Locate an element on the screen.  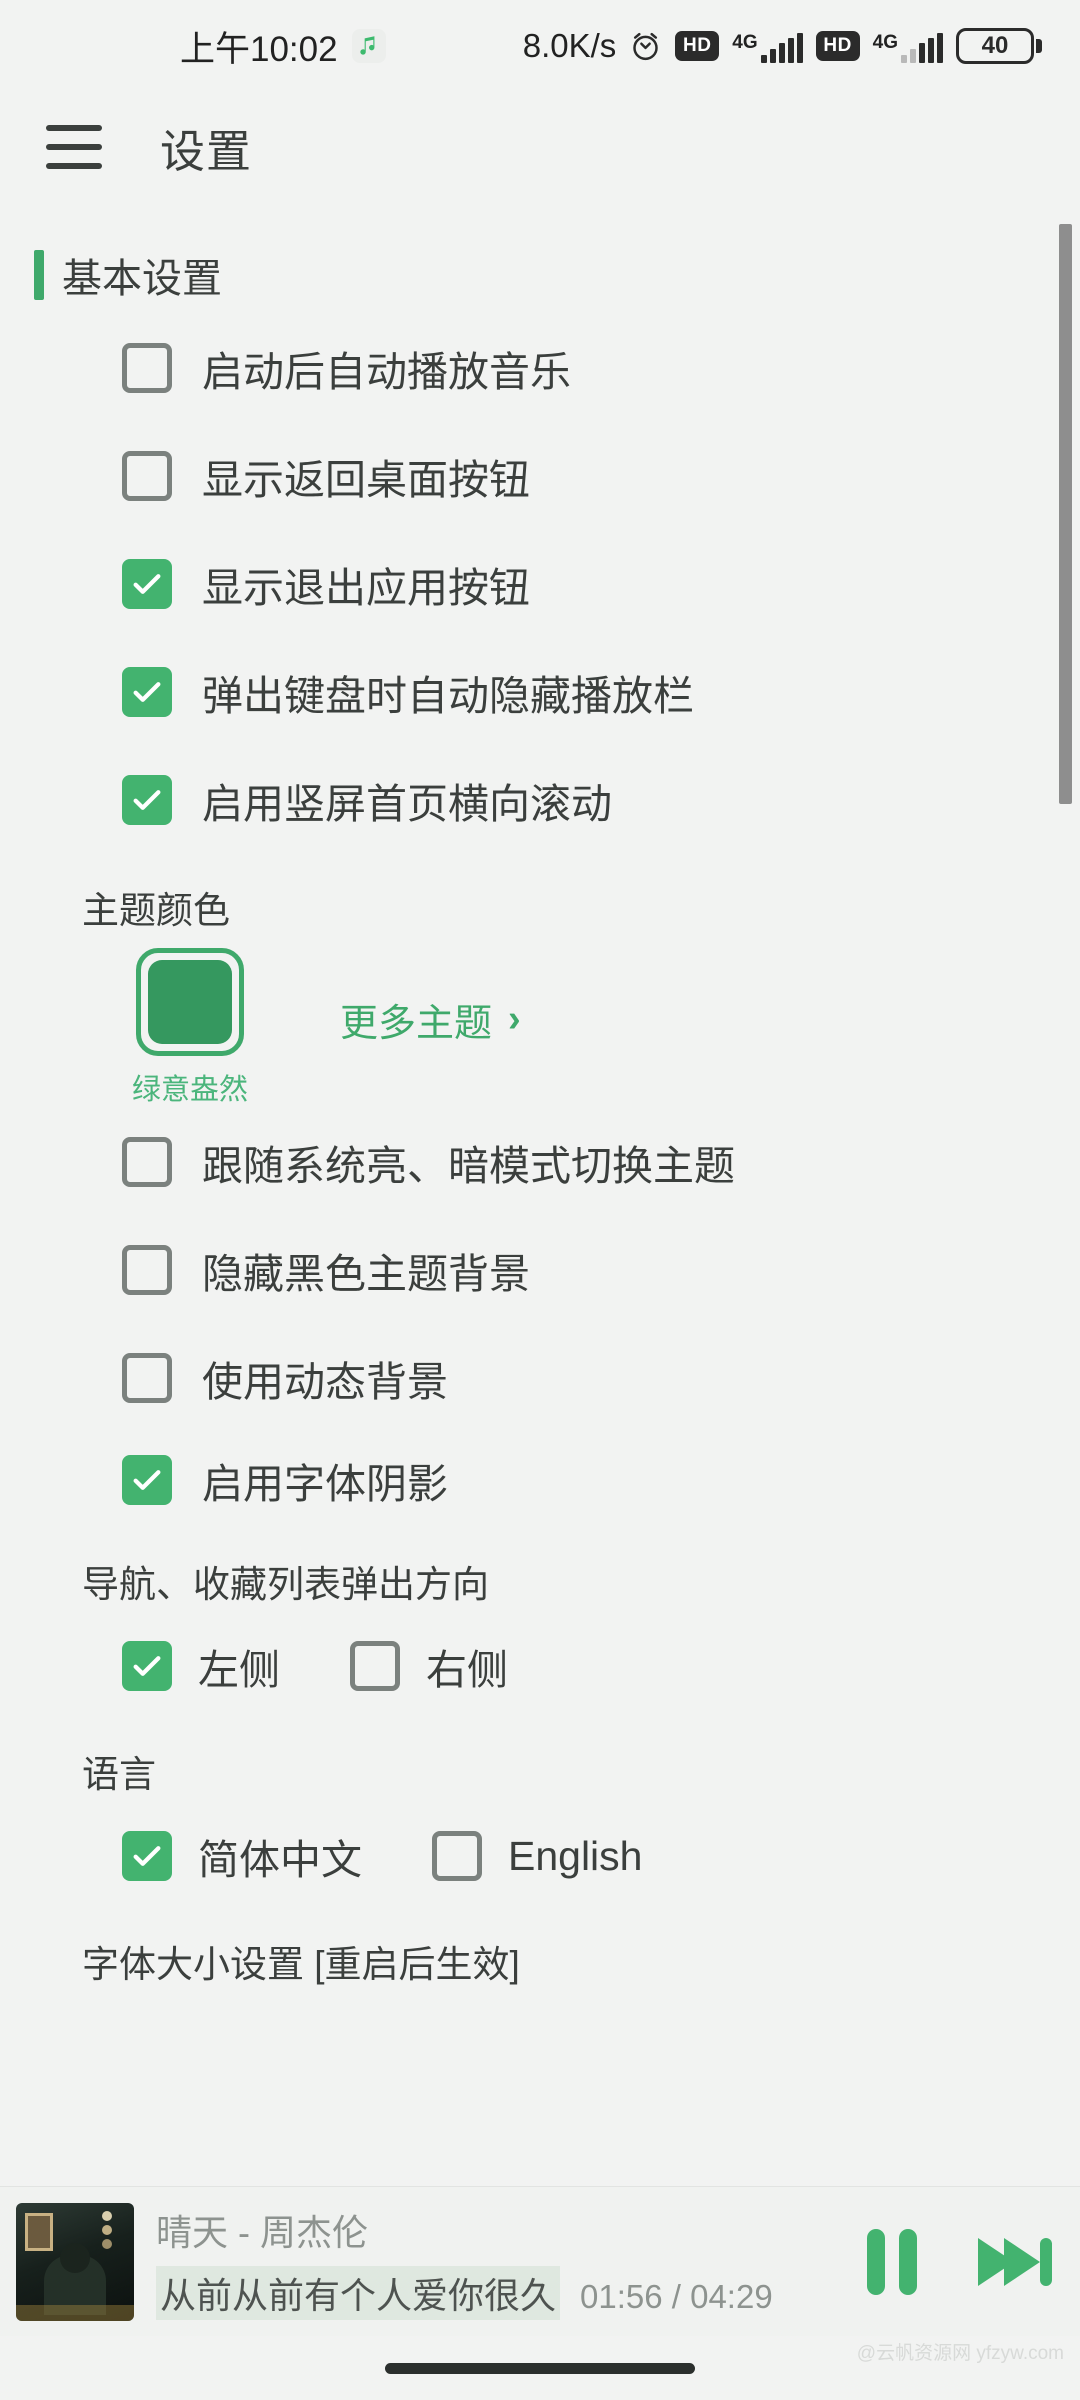
option-label: English is located at coordinates (575, 1855).